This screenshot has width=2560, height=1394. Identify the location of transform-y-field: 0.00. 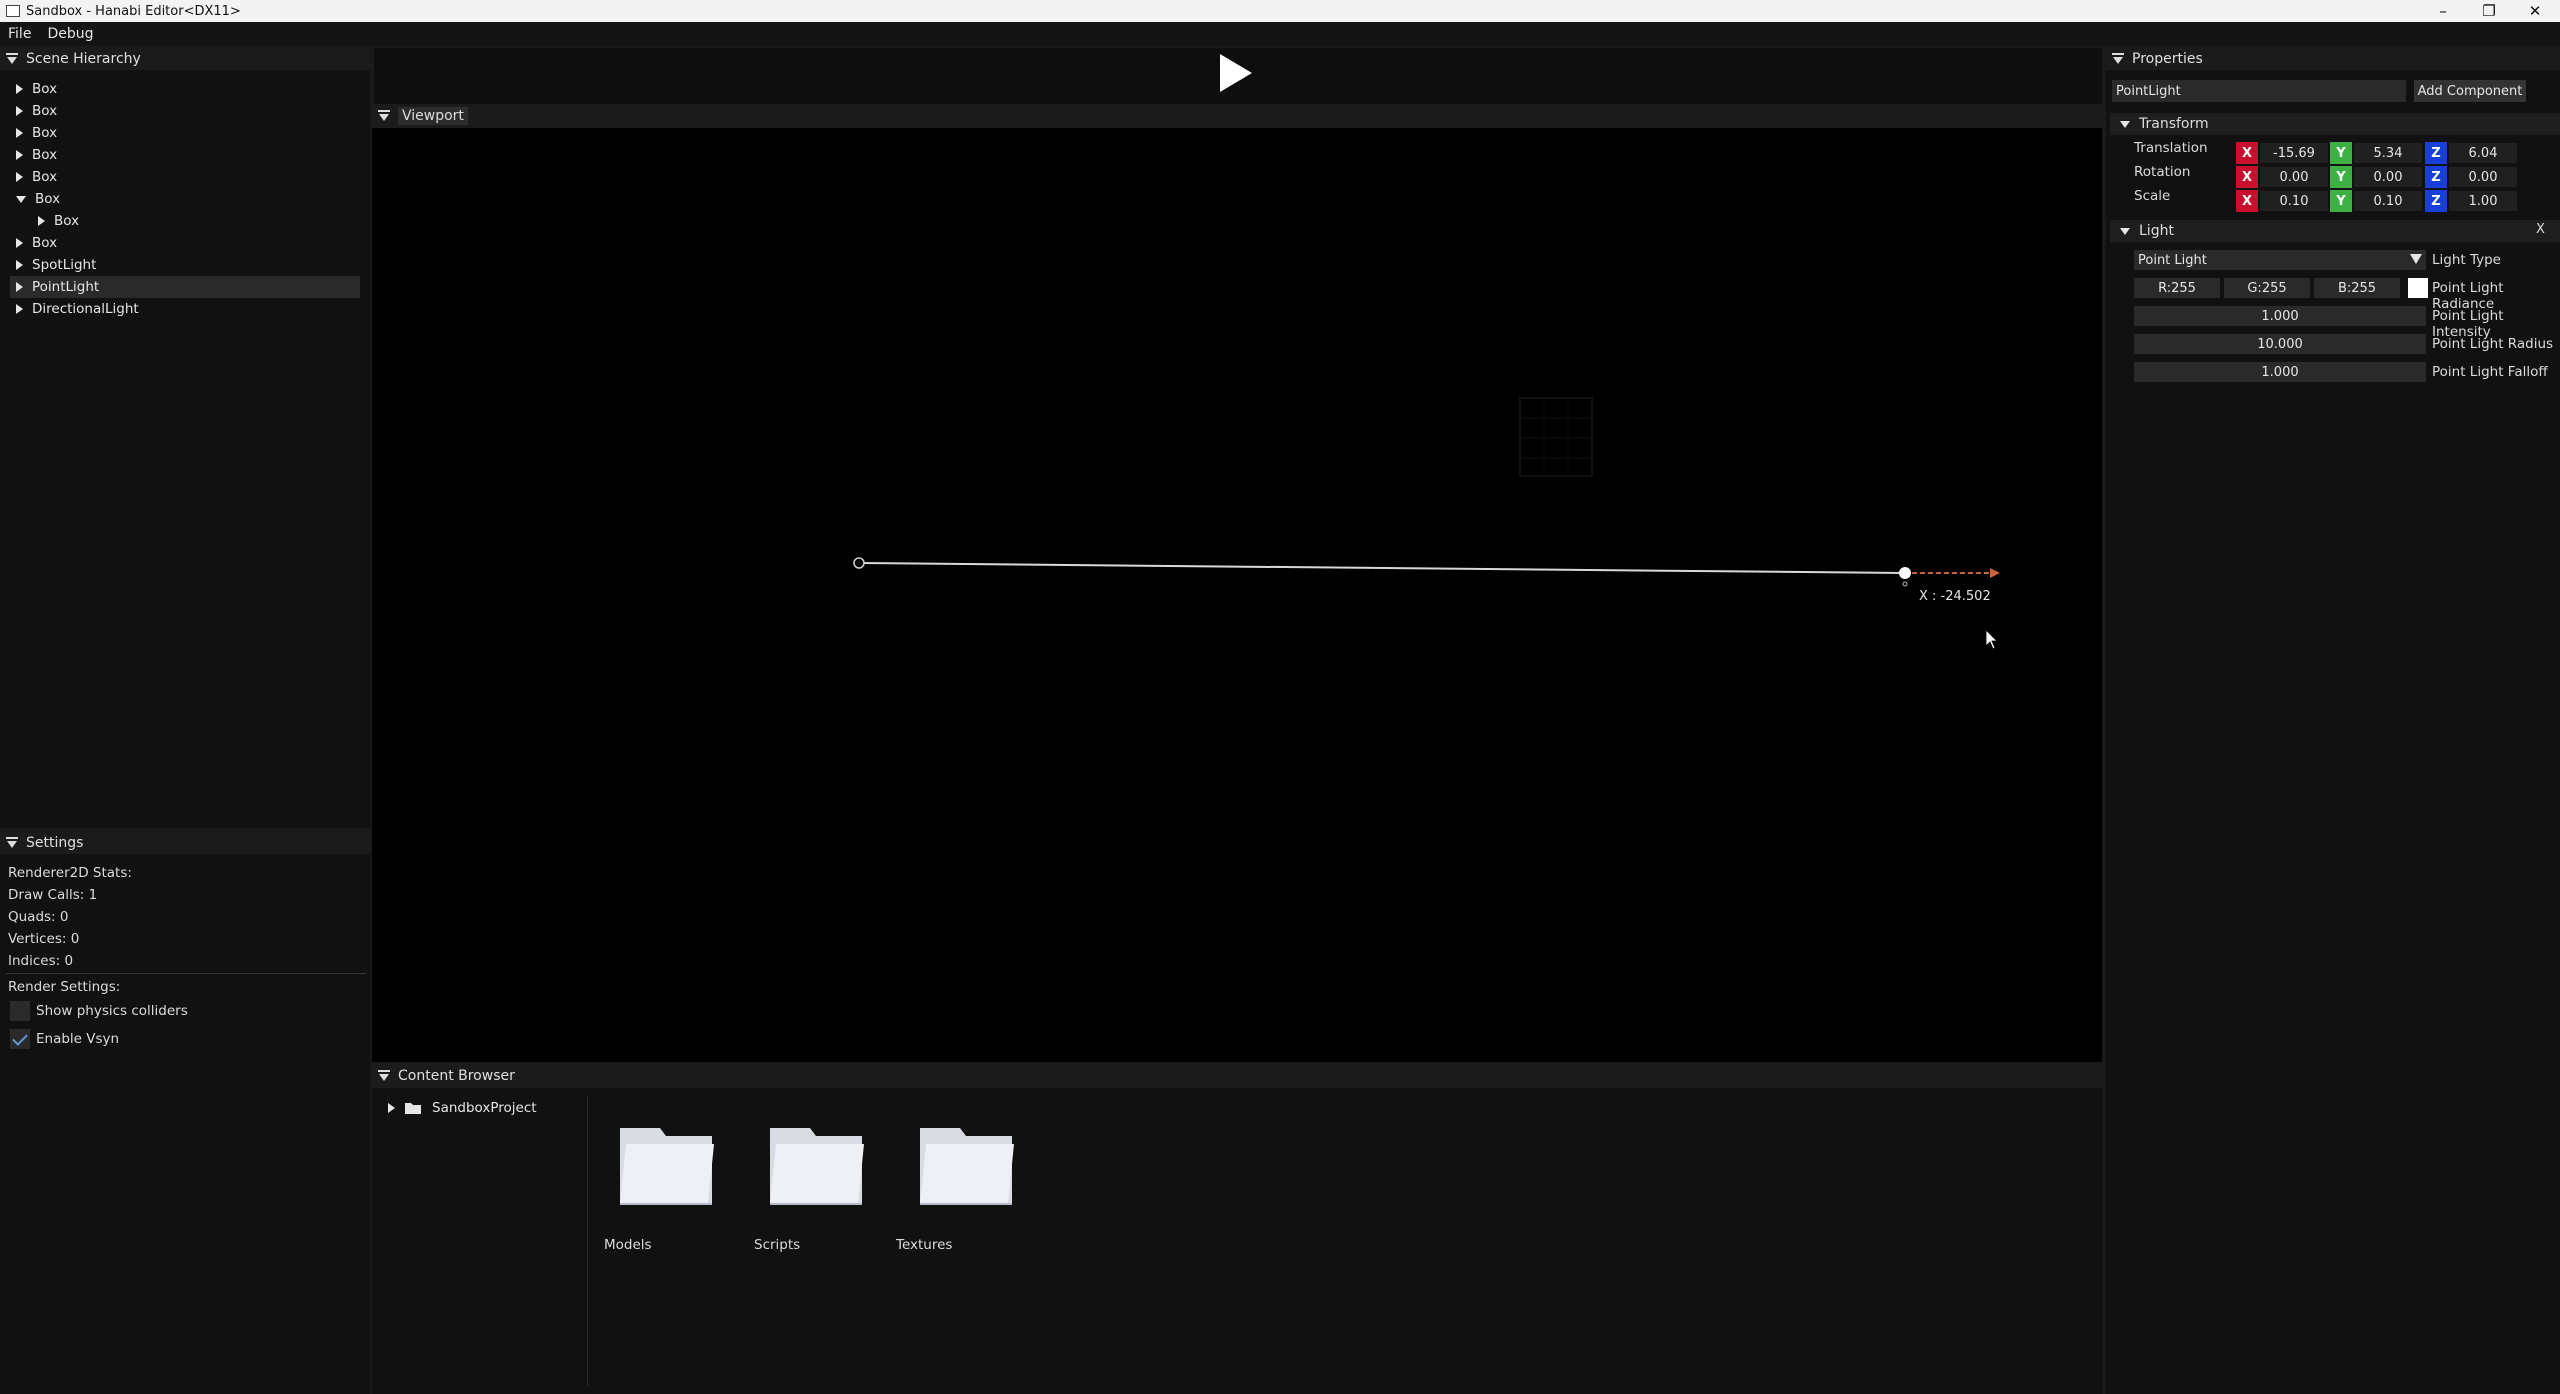
(2388, 177).